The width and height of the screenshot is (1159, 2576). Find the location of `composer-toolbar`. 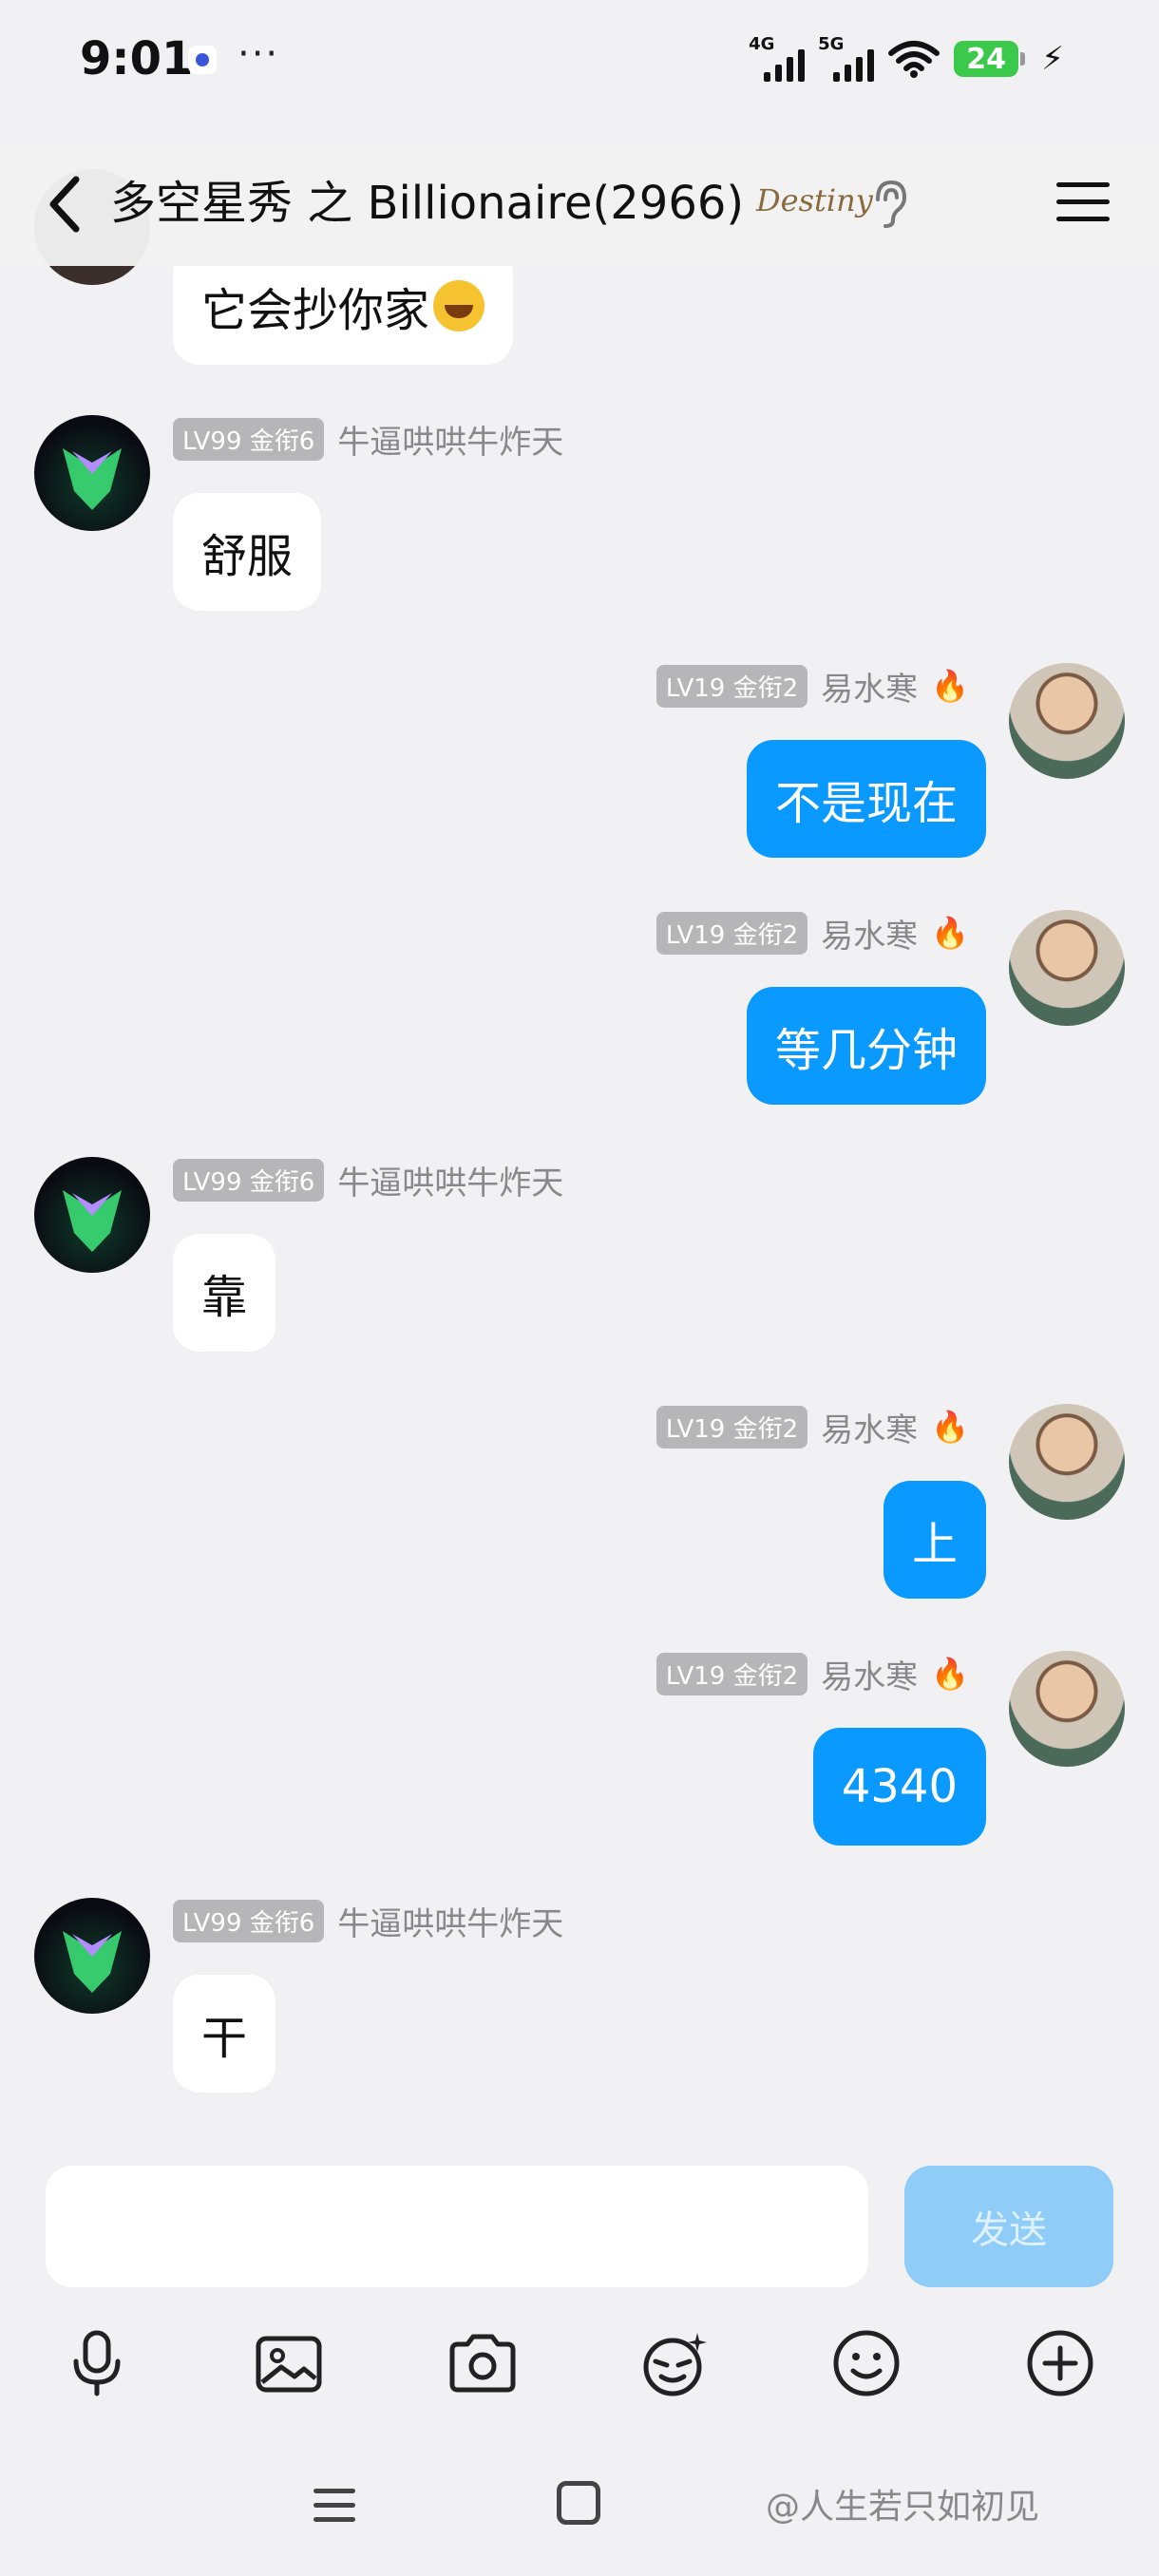

composer-toolbar is located at coordinates (579, 2366).